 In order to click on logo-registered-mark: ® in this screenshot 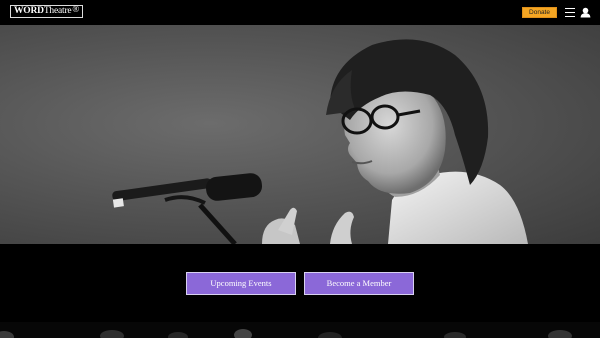, I will do `click(76, 9)`.